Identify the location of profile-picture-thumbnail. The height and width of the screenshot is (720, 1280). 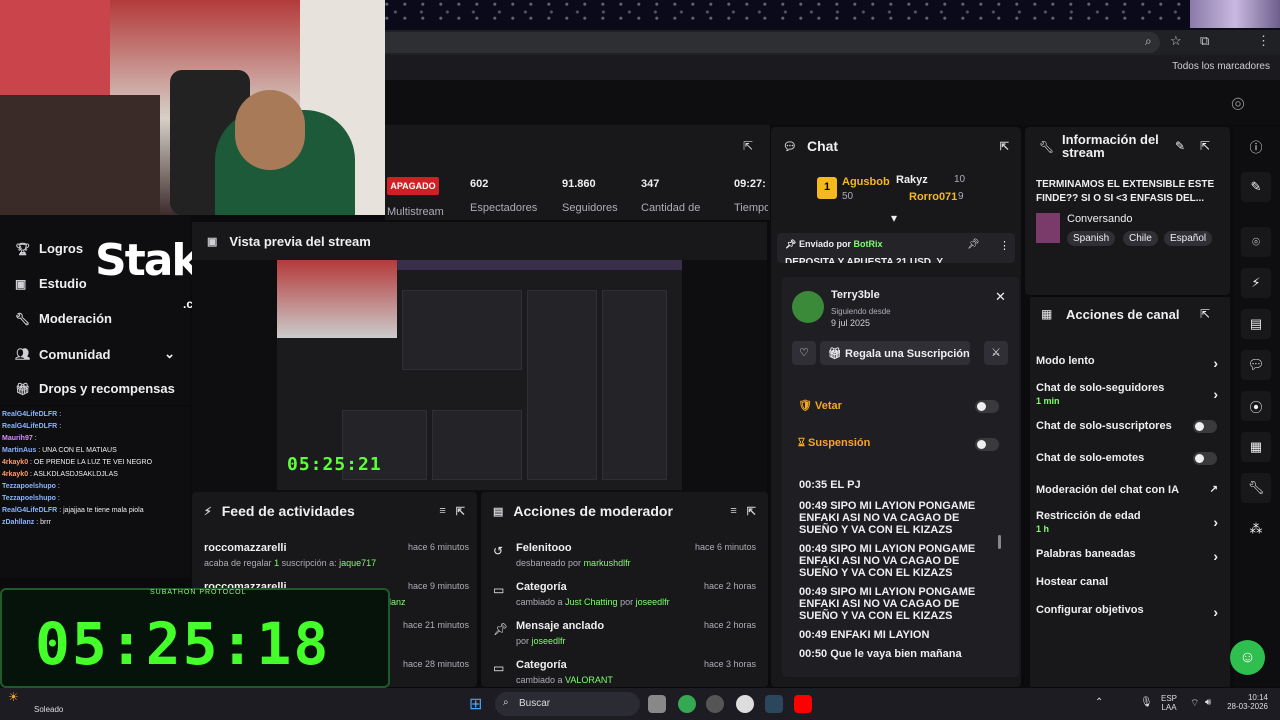
(1235, 14).